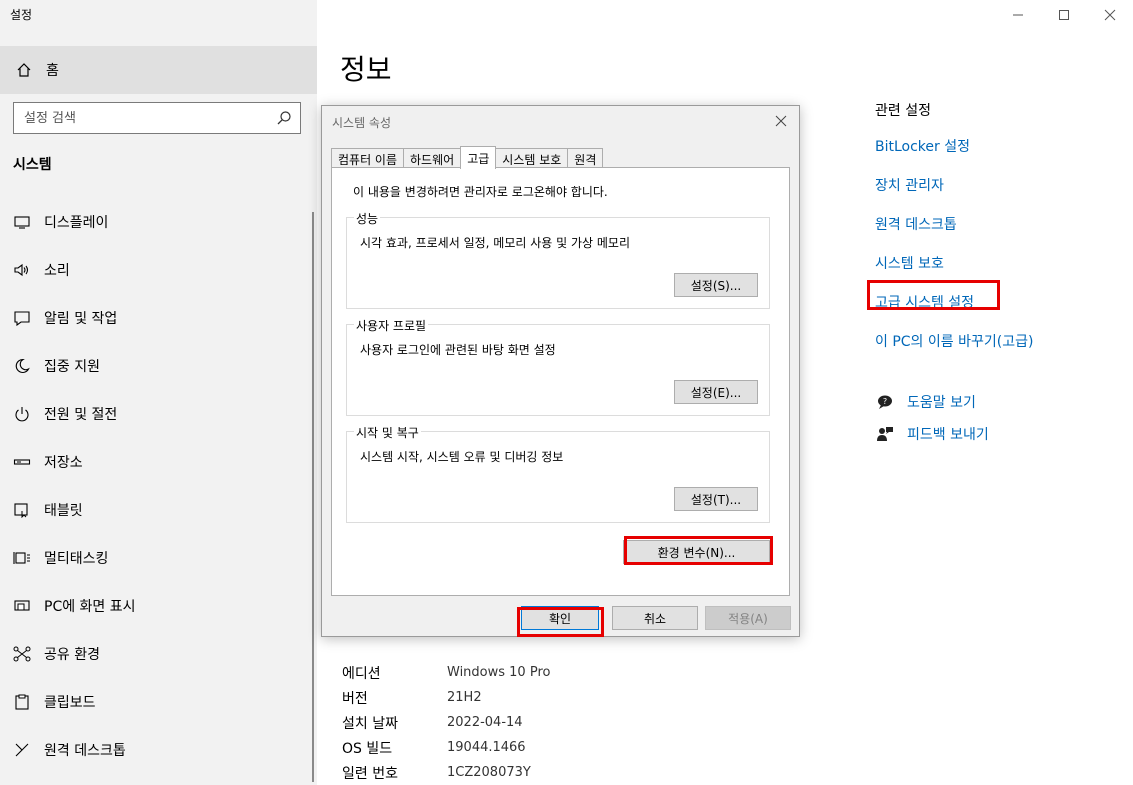  I want to click on tab-remote: 원격, so click(585, 158).